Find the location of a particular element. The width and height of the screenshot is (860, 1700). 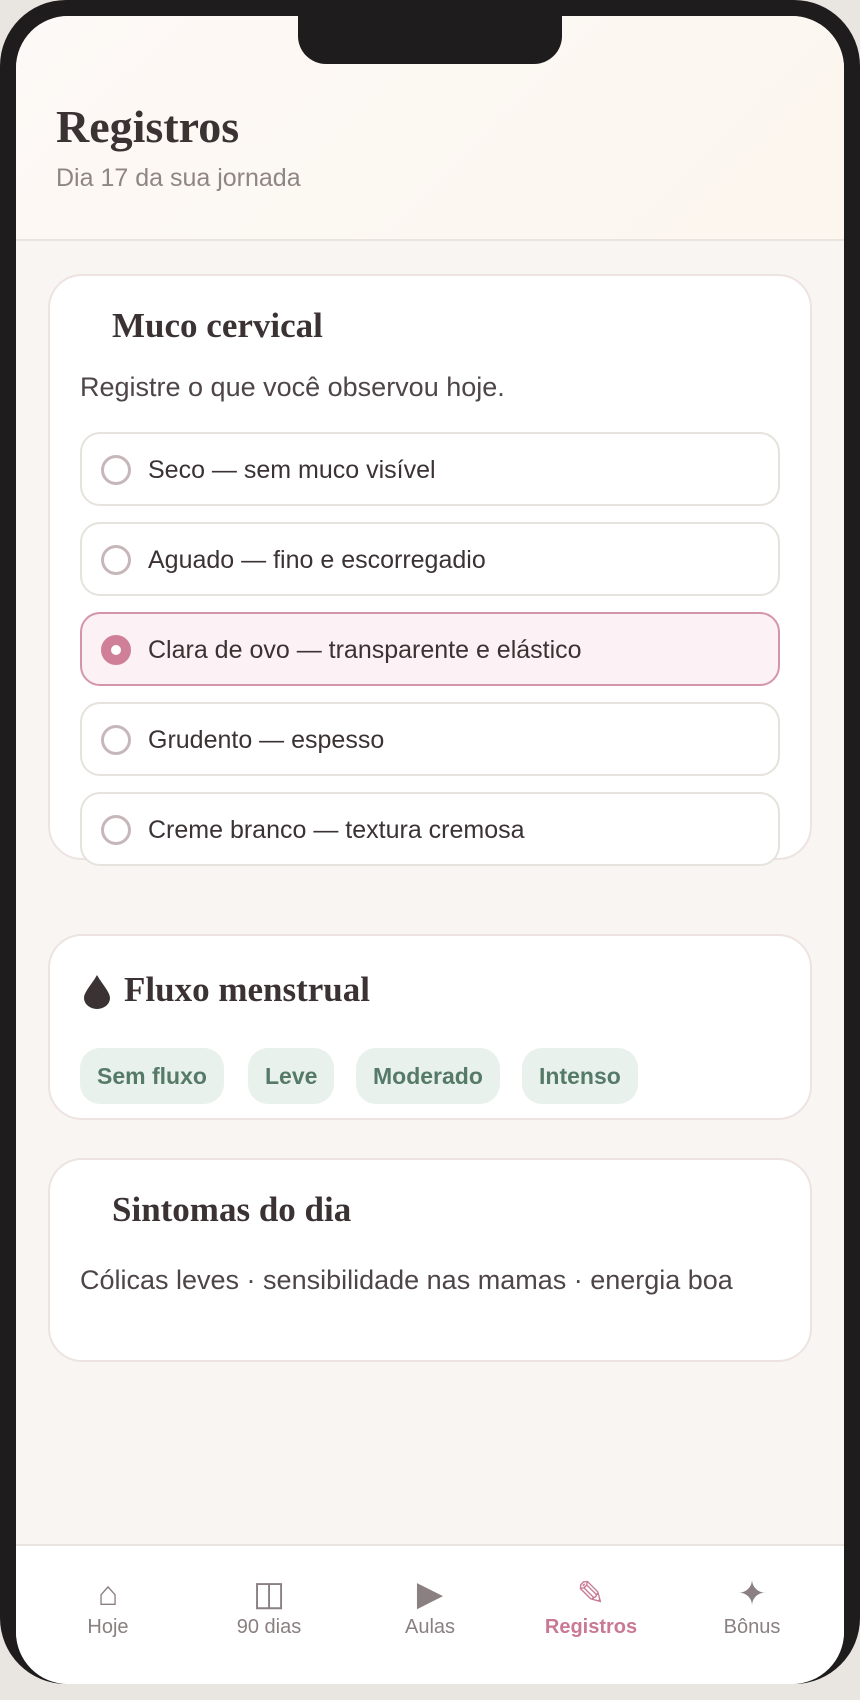

mucus-card-title: Muco cervical is located at coordinates (217, 325).